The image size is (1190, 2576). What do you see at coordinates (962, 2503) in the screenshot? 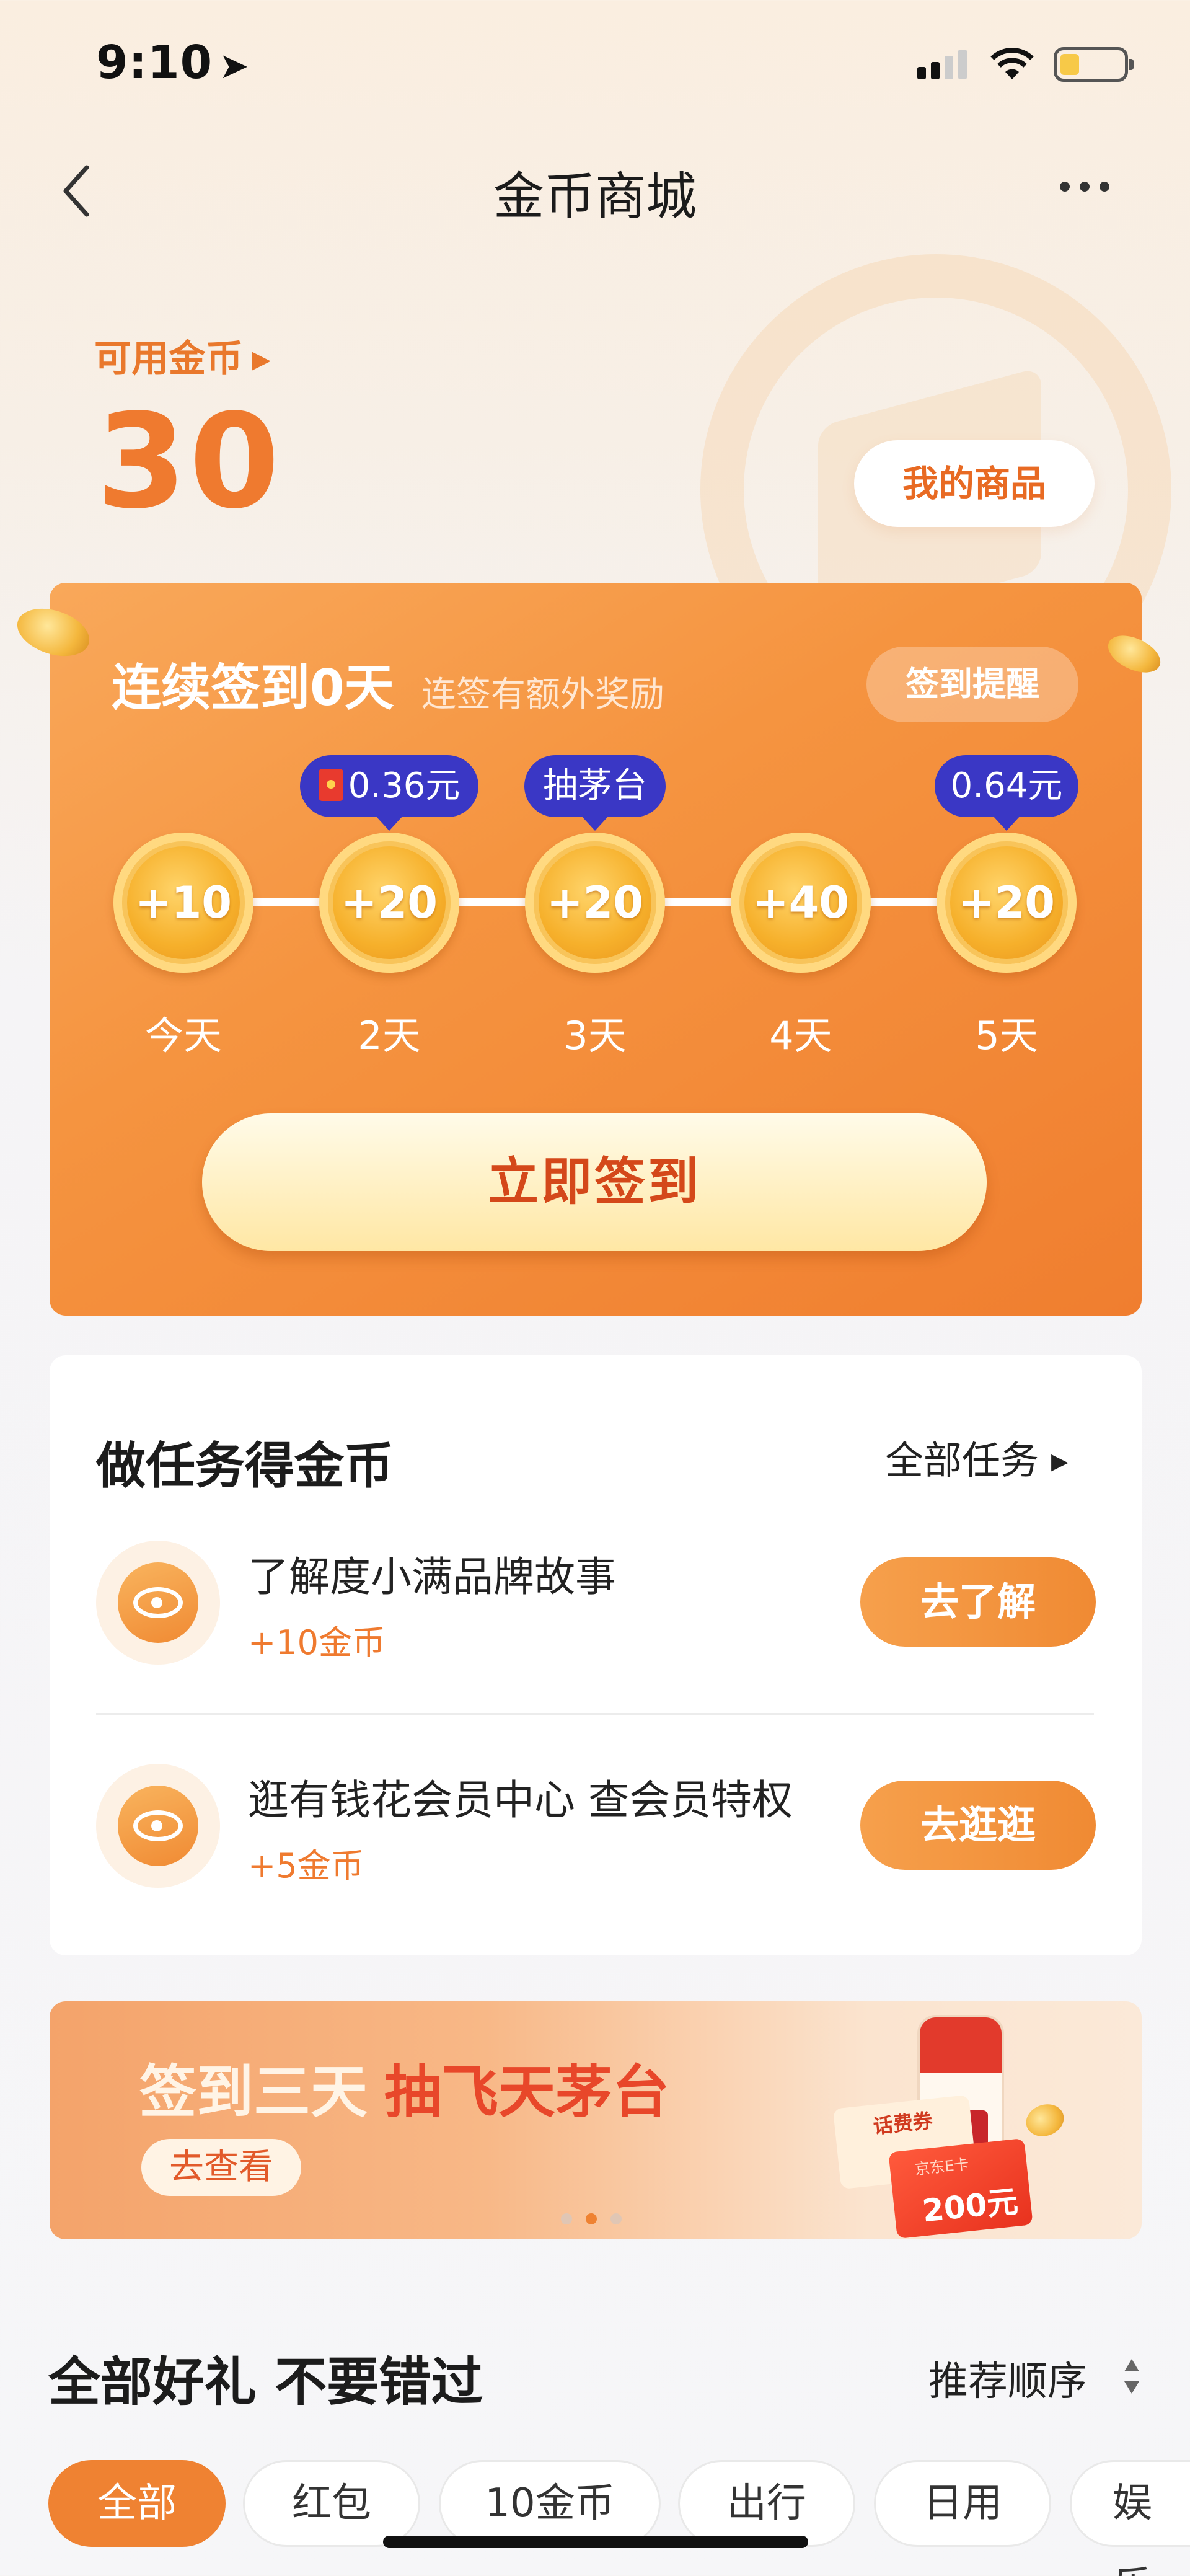
I see `category-chip-daily: 日用` at bounding box center [962, 2503].